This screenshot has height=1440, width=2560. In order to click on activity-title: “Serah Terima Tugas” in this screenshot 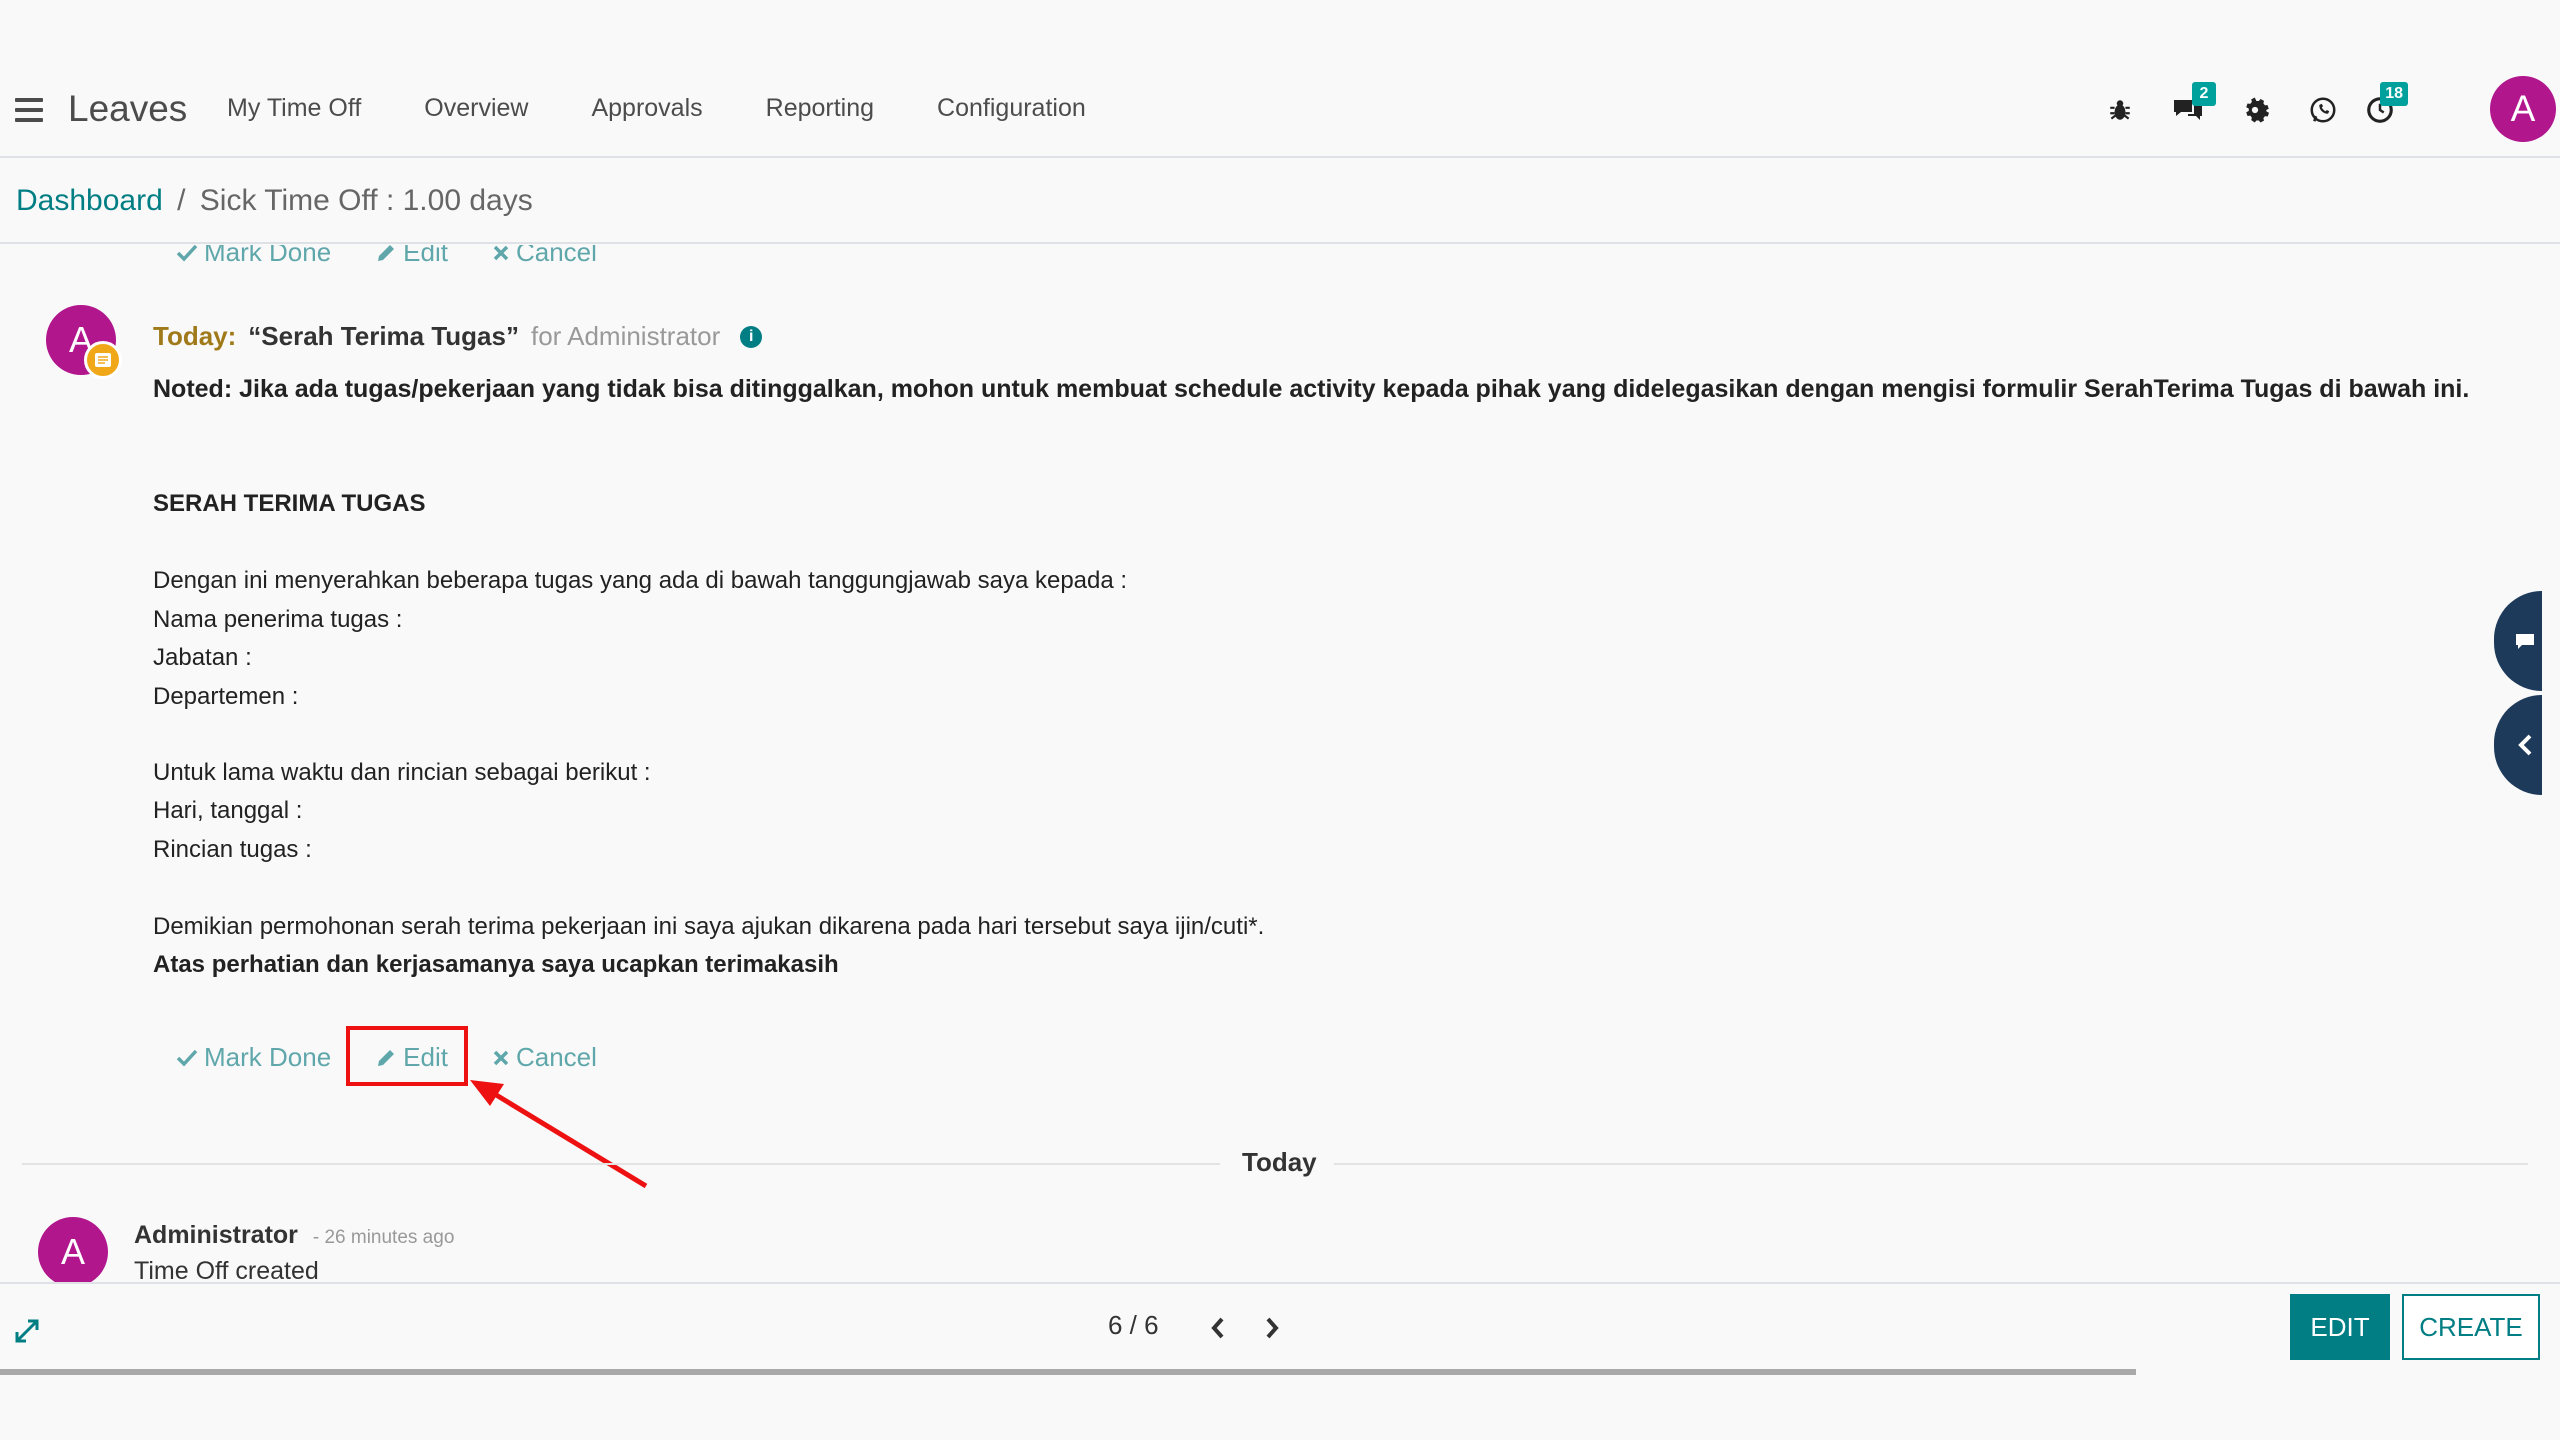, I will do `click(383, 336)`.